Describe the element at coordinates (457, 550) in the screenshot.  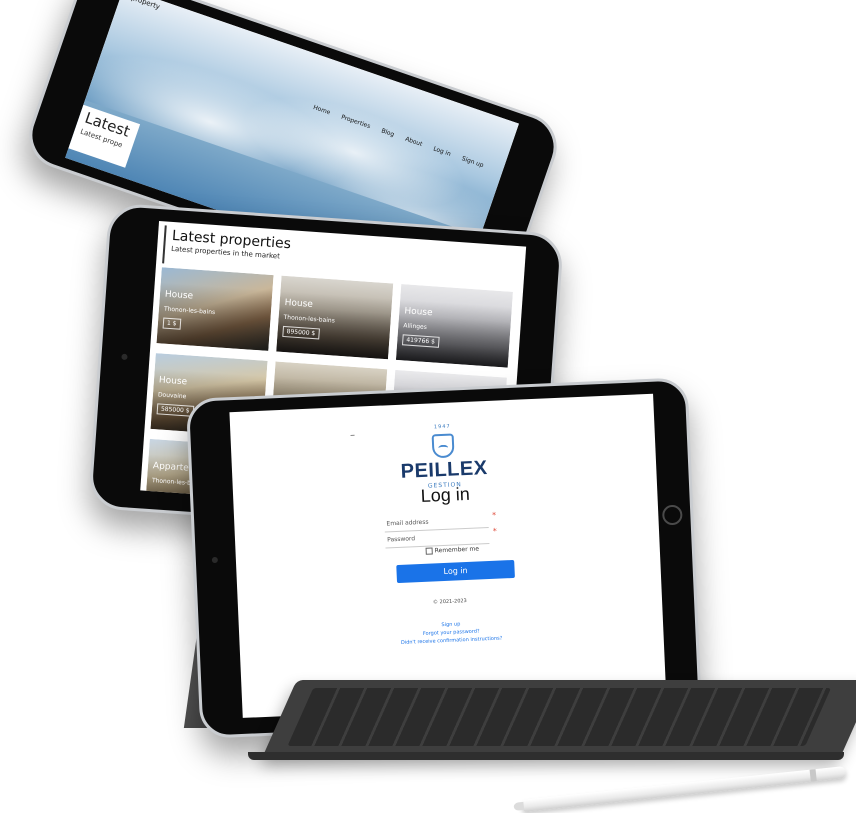
I see `remember-label: Remember me` at that location.